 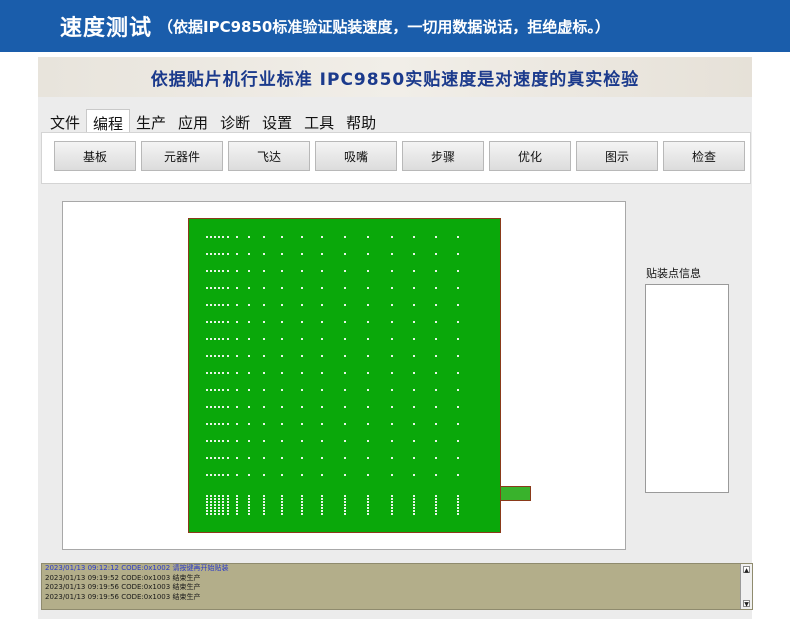 I want to click on menu-settings: 设置, so click(x=277, y=121).